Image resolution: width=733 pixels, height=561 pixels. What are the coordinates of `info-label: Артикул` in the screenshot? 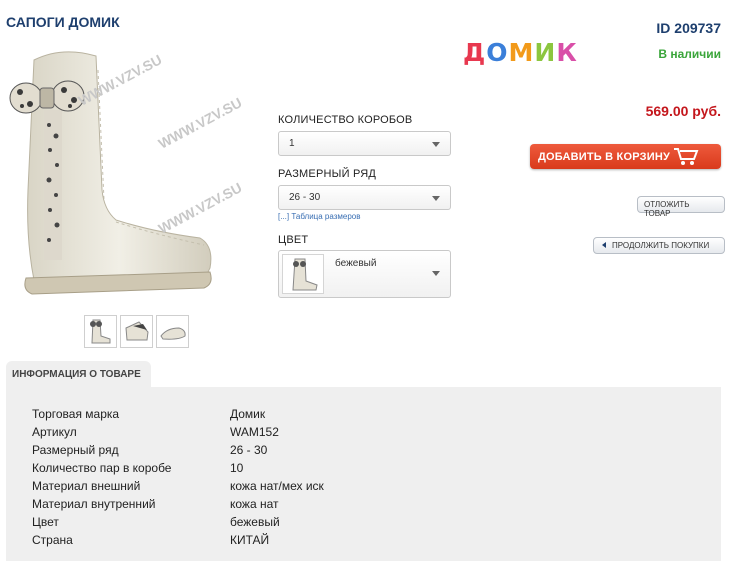 It's located at (54, 432).